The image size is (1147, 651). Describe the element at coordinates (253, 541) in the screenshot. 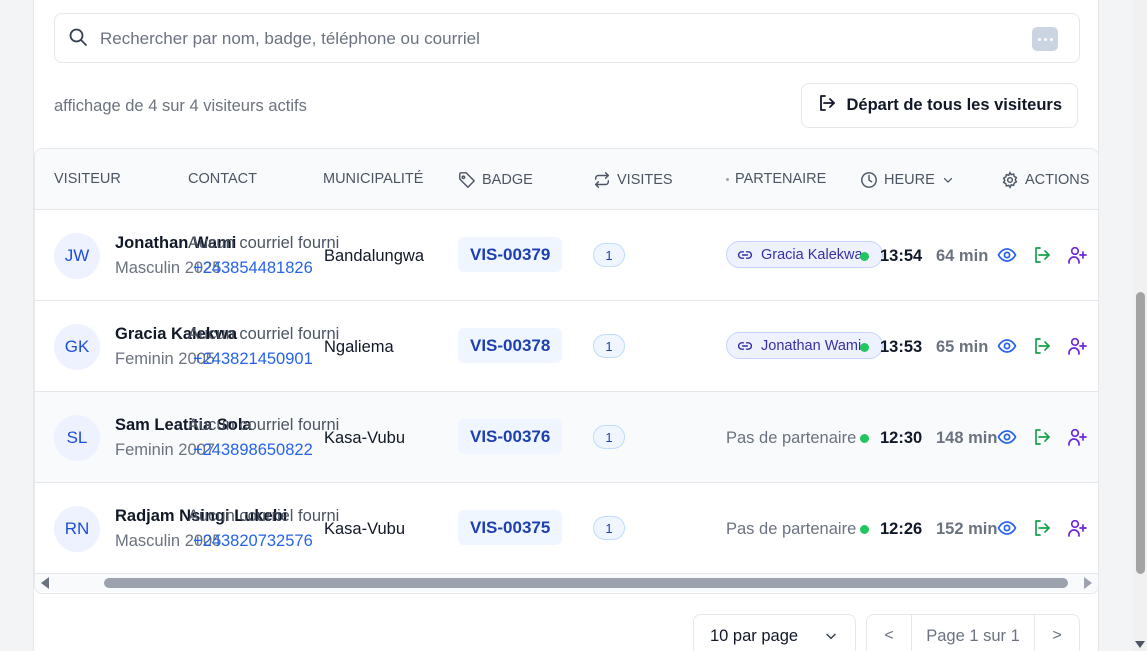

I see `visitor-phone: +243820732576` at that location.